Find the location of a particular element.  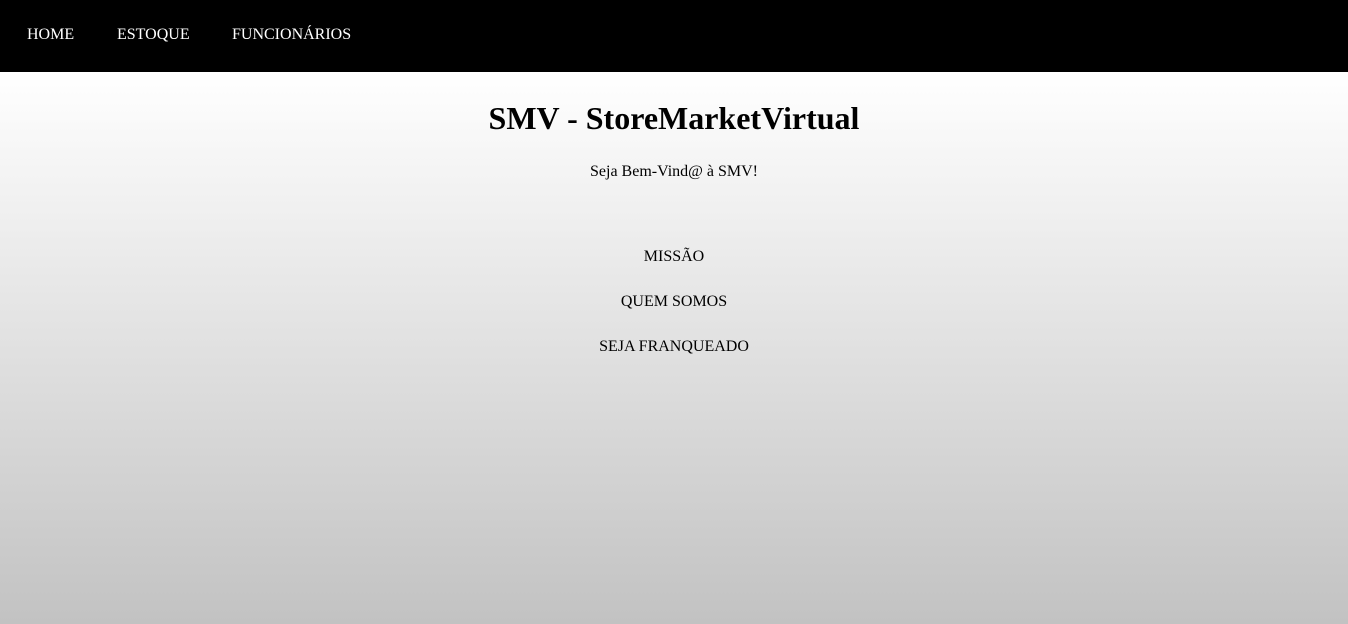

menu-item-seja-franqueado: SEJA FRANQUEADO is located at coordinates (674, 347).